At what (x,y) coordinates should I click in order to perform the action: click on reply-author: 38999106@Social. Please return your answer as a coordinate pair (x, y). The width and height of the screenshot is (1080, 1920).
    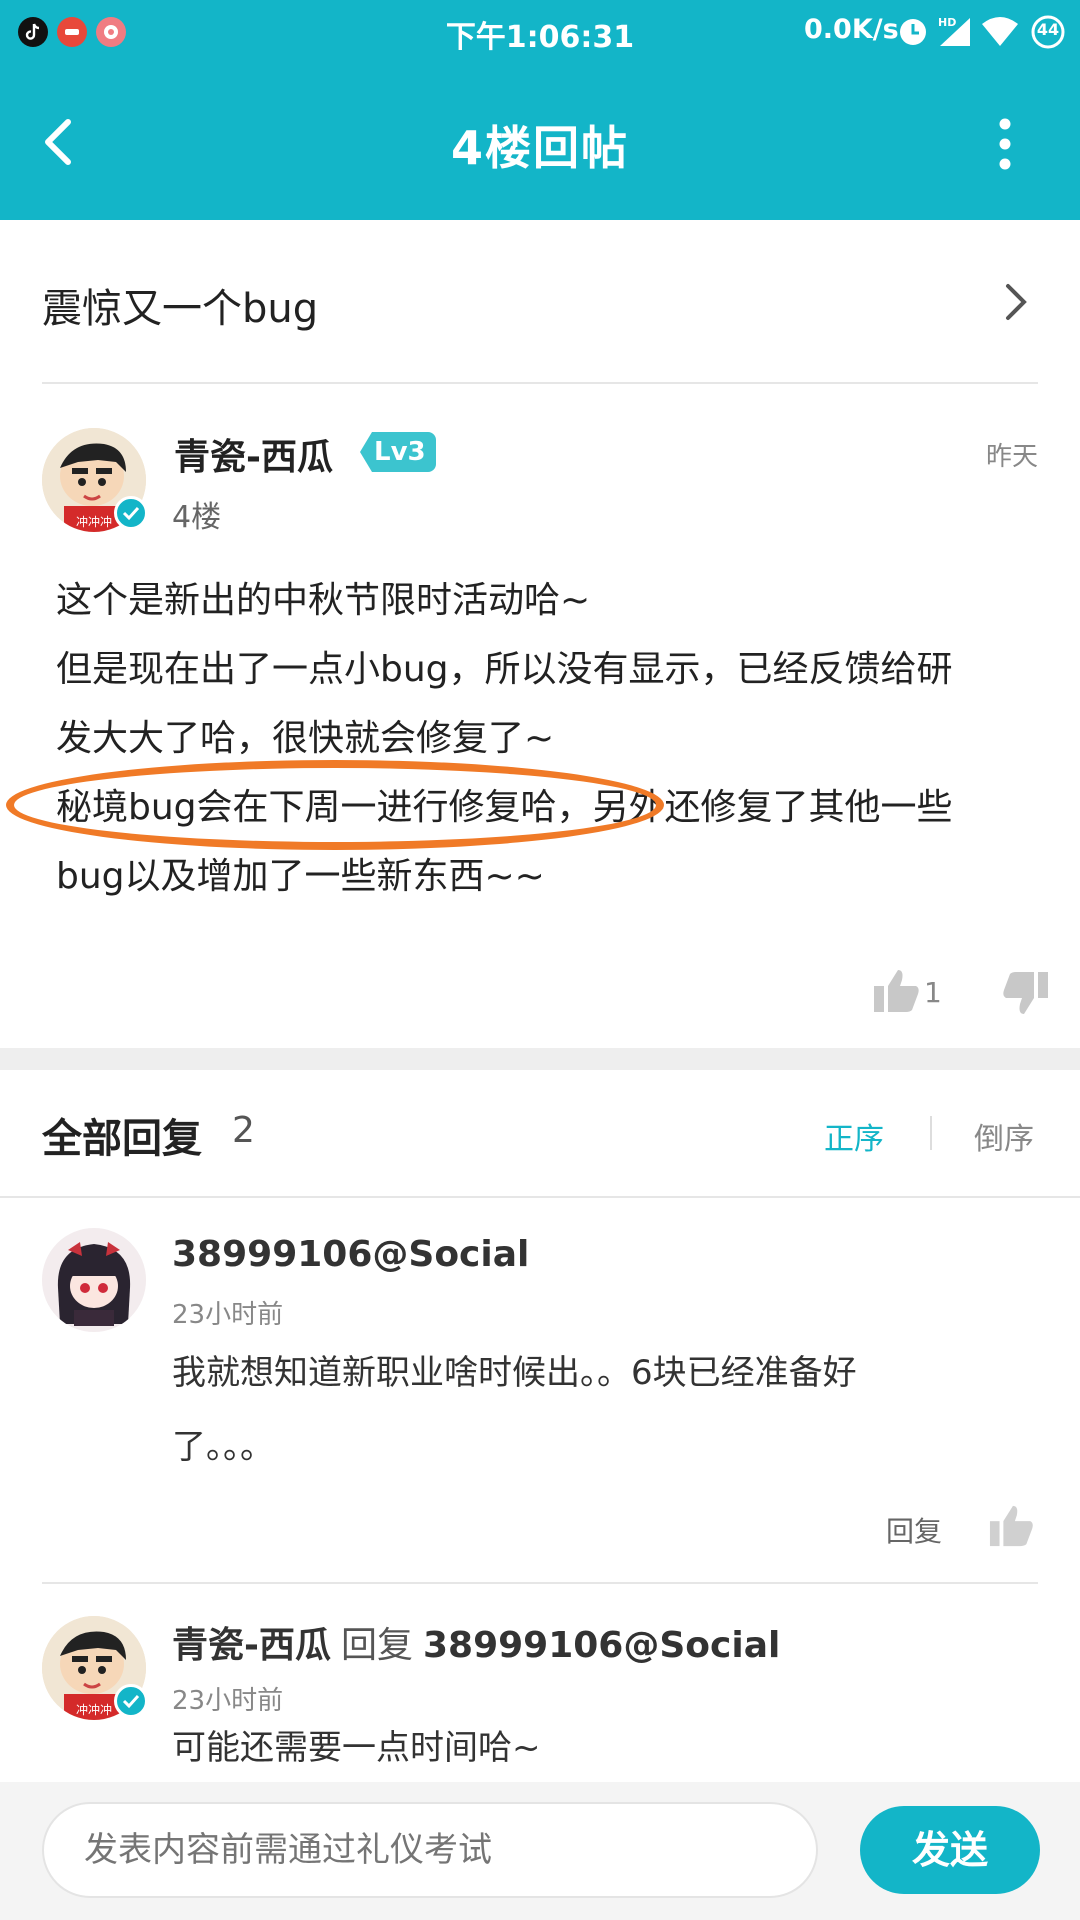
    Looking at the image, I should click on (350, 1254).